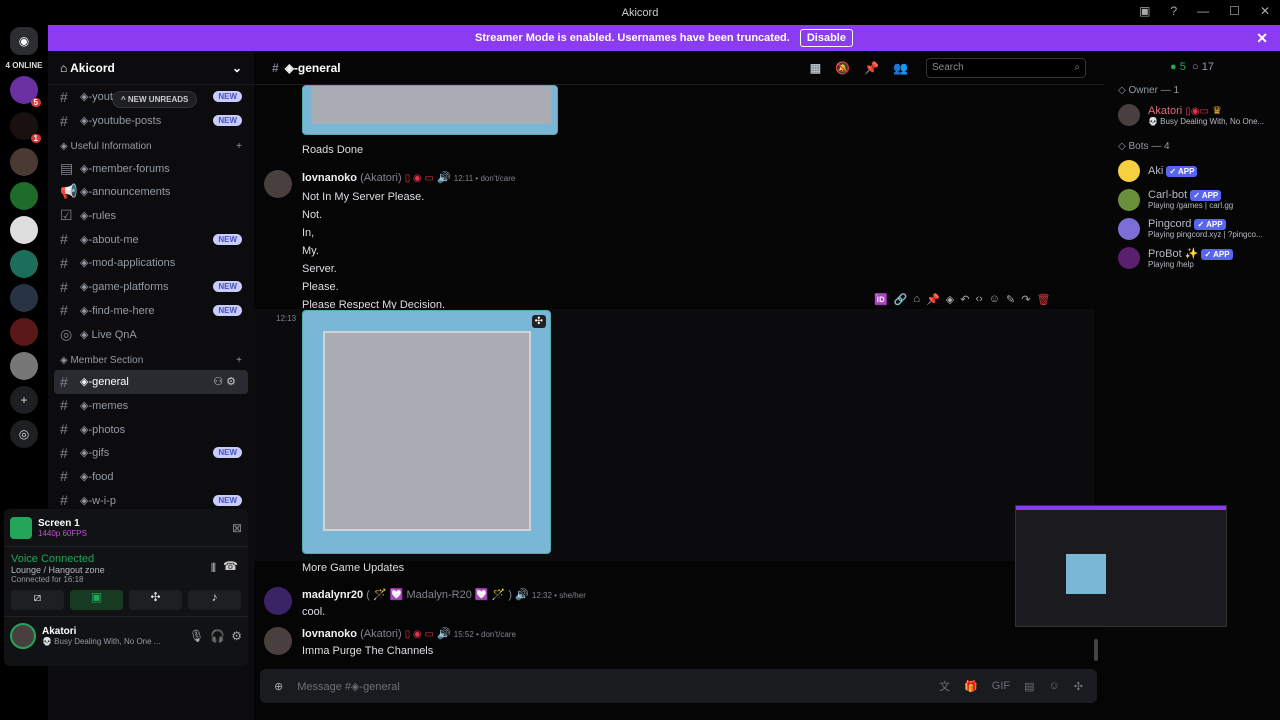  Describe the element at coordinates (151, 453) in the screenshot. I see `channel-item: # ◈-gifs NEW` at that location.